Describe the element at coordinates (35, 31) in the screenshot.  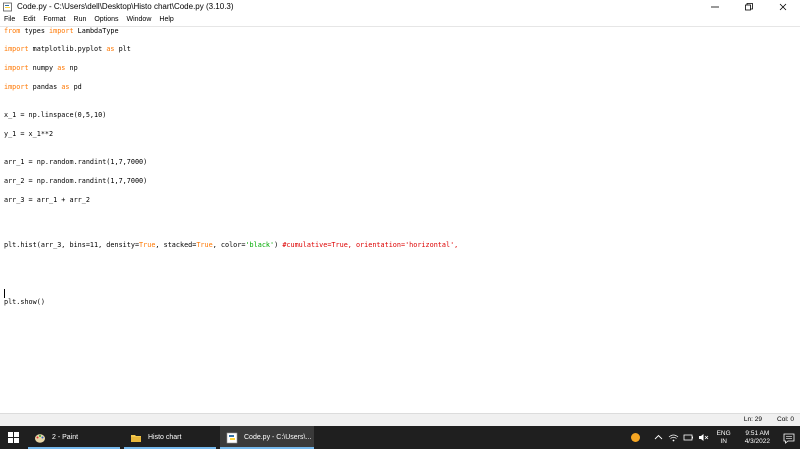
I see `code-text: types` at that location.